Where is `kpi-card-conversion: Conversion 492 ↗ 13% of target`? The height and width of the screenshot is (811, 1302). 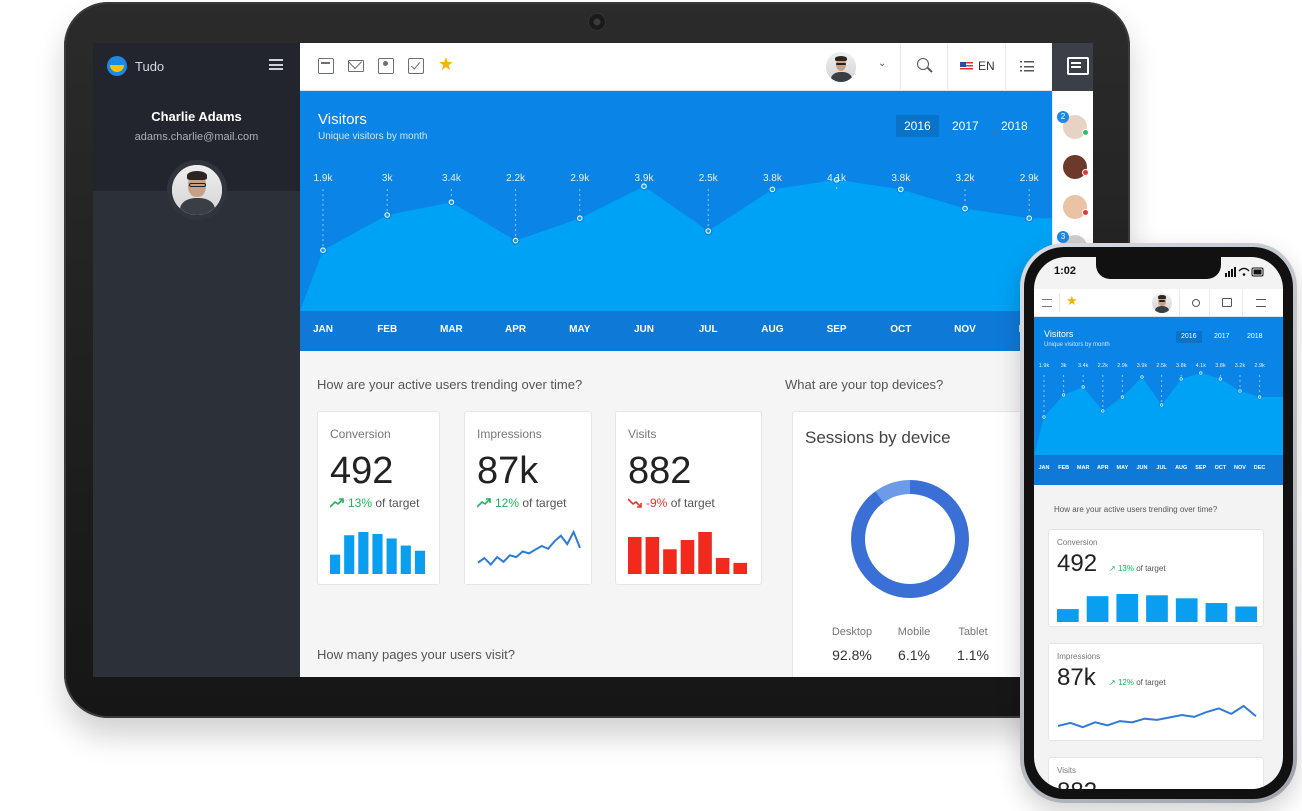
kpi-card-conversion: Conversion 492 ↗ 13% of target is located at coordinates (1156, 578).